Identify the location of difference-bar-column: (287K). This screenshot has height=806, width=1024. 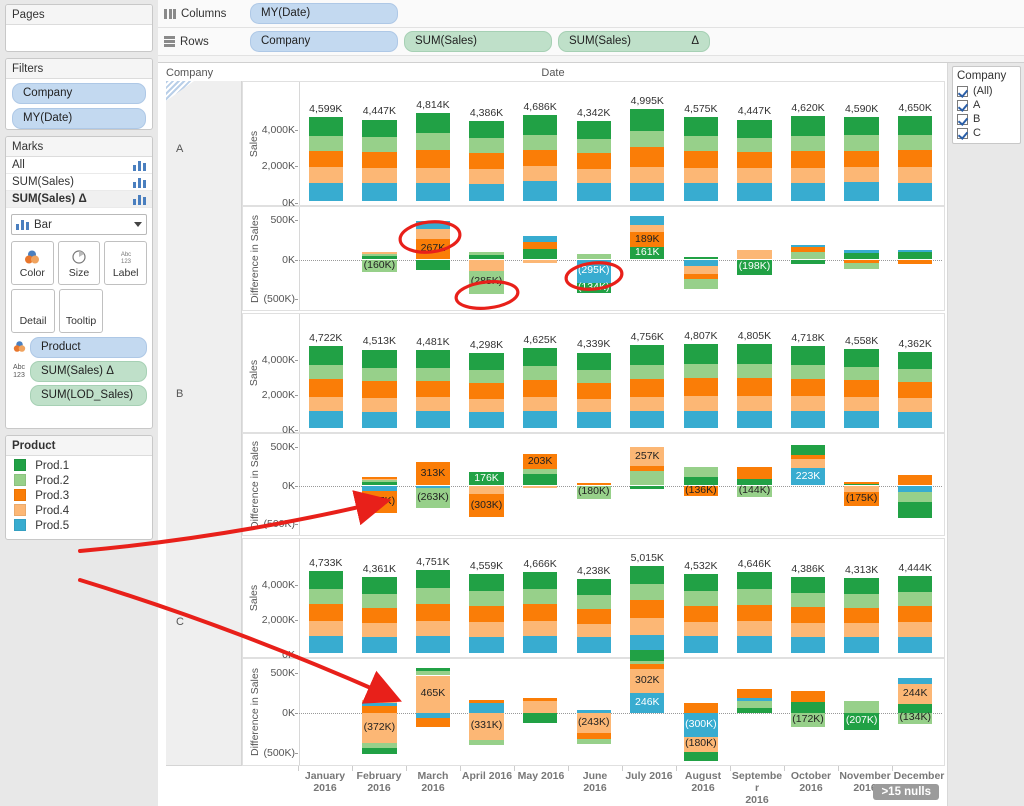
(380, 484).